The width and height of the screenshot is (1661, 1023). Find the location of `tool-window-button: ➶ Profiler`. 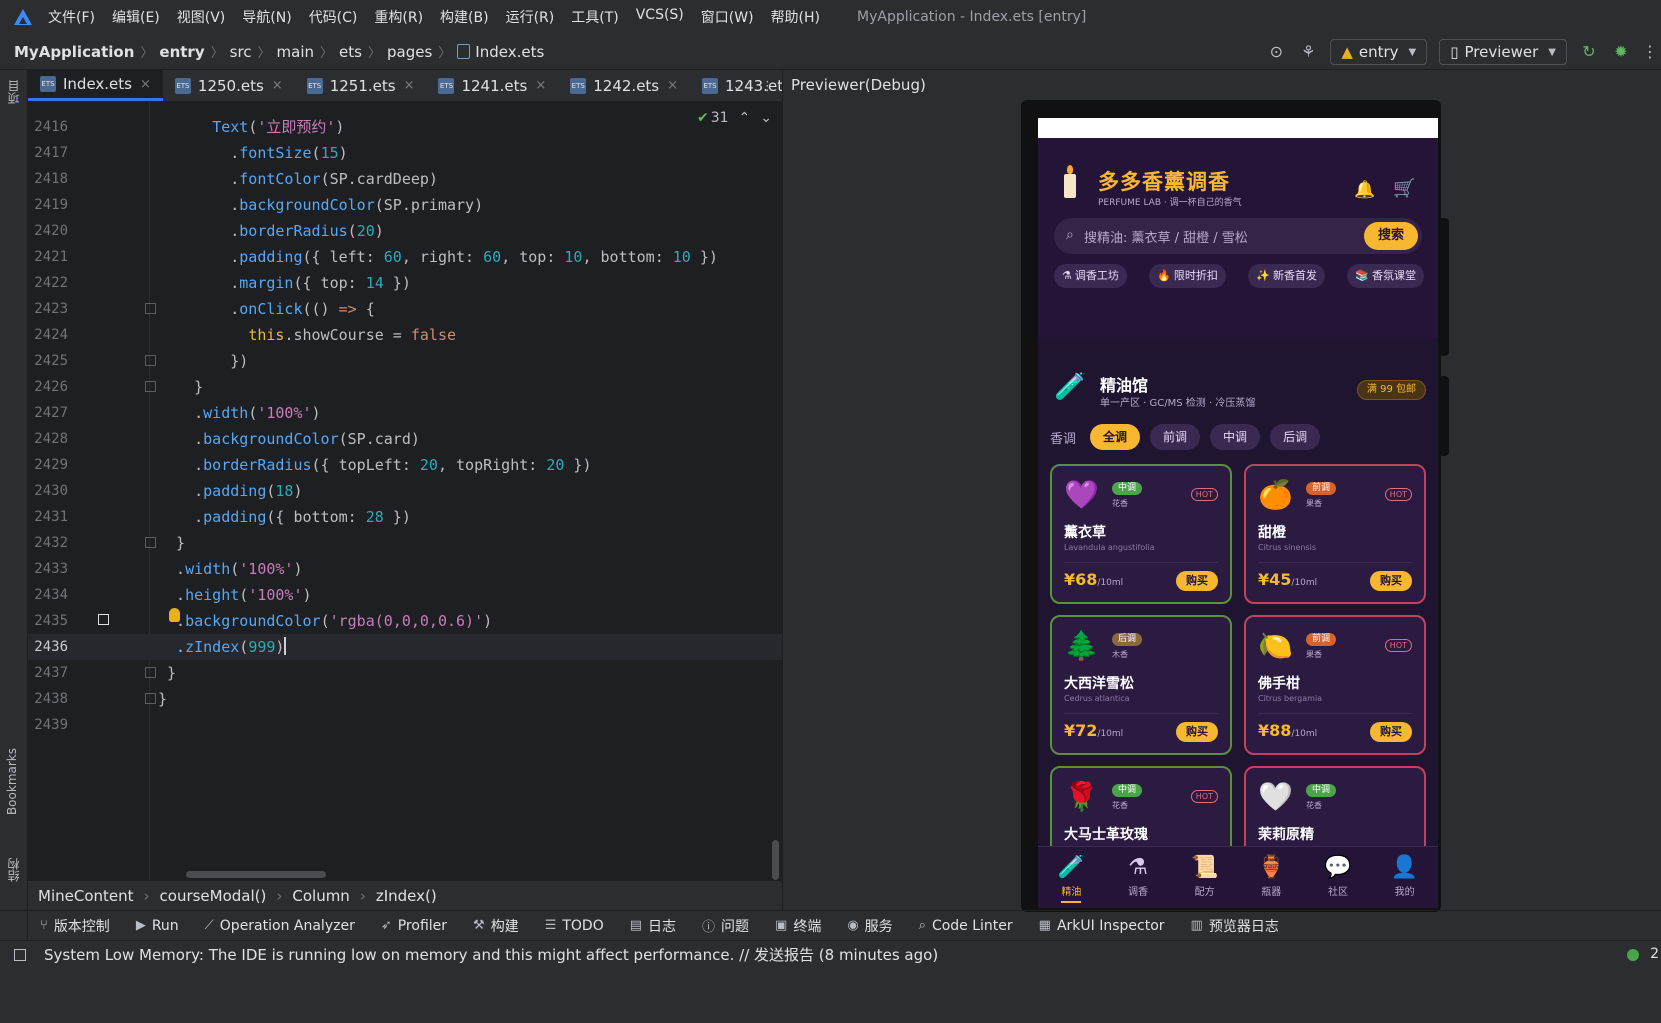

tool-window-button: ➶ Profiler is located at coordinates (414, 926).